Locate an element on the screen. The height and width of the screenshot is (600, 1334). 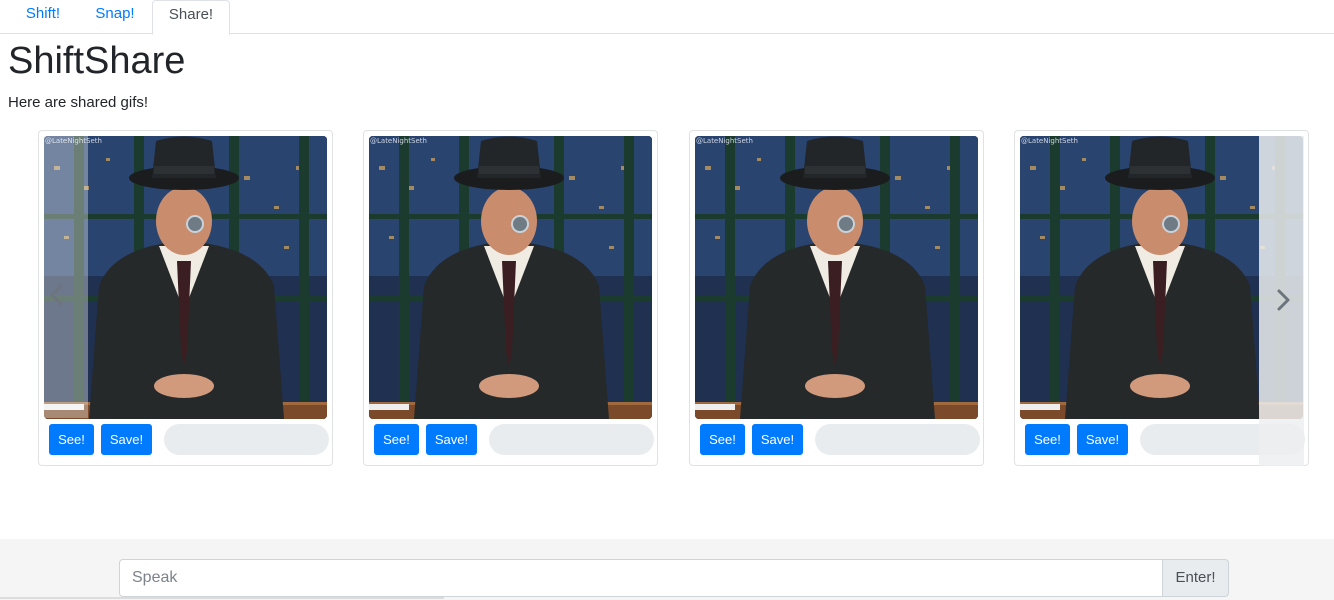
speak-input is located at coordinates (641, 578).